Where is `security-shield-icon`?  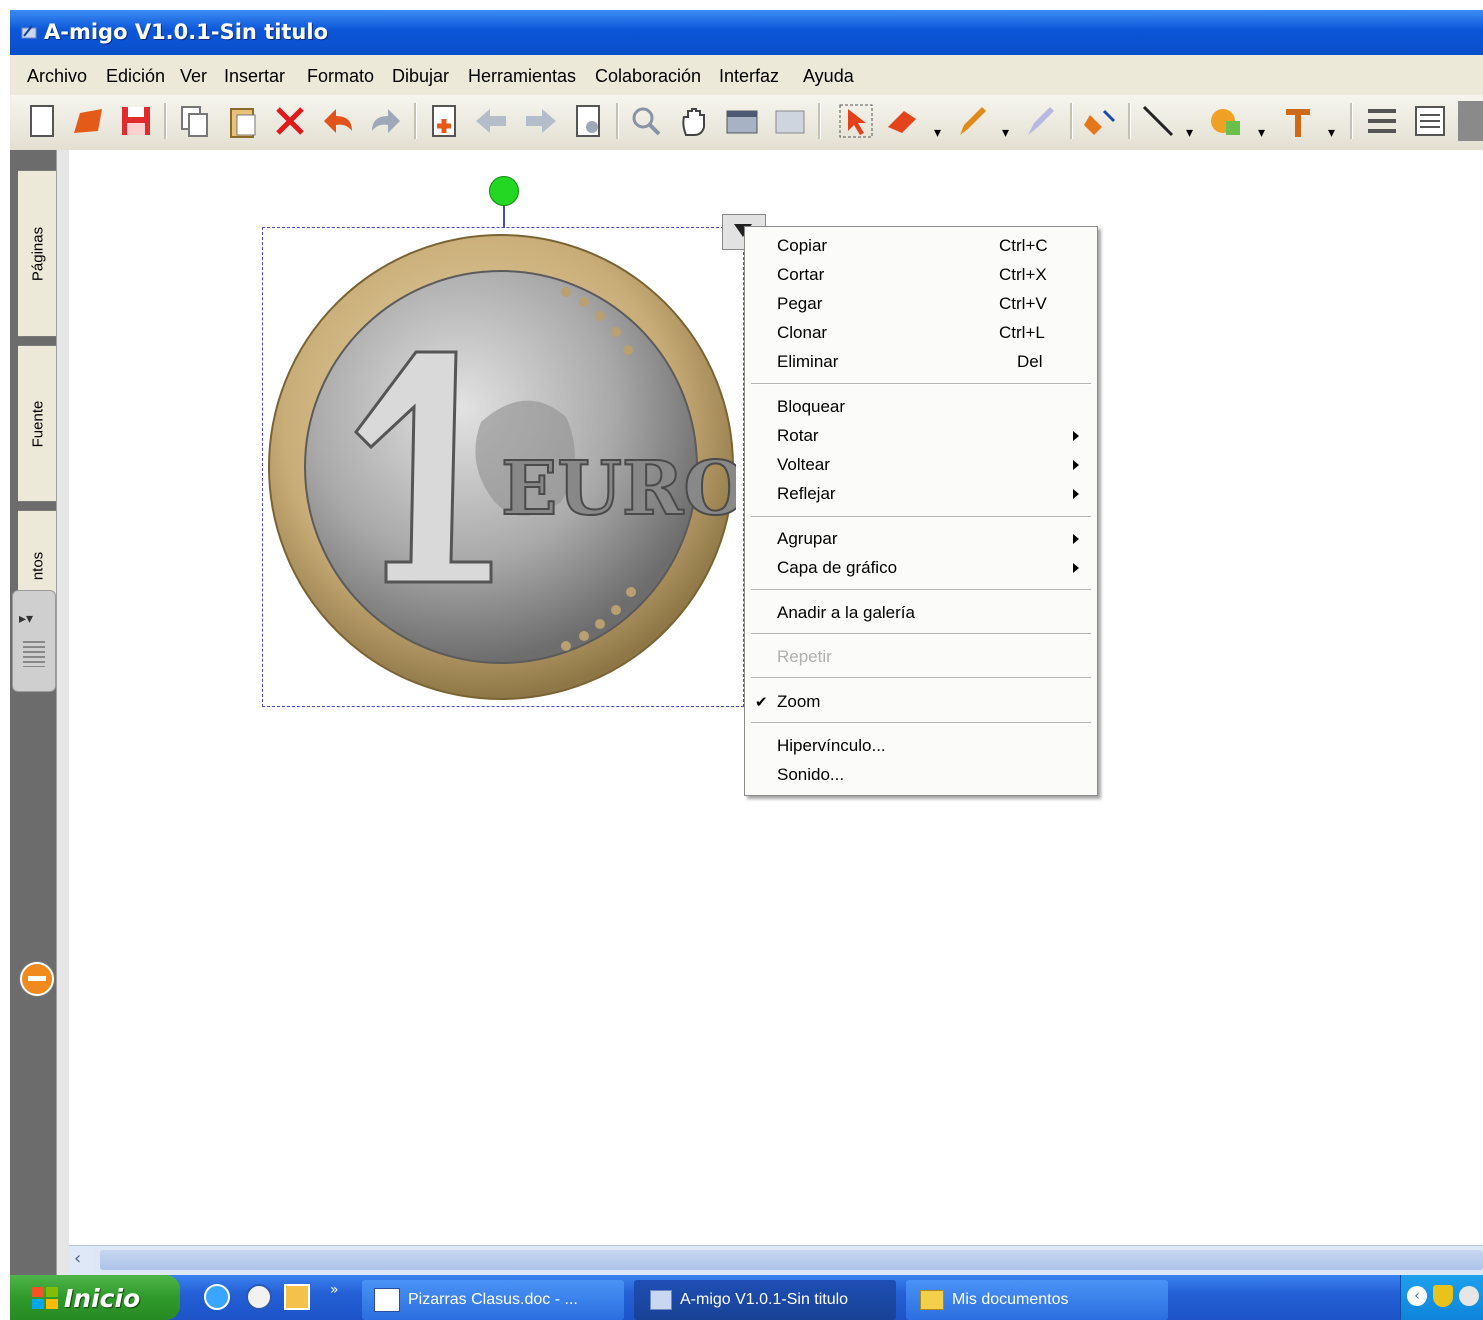
security-shield-icon is located at coordinates (1443, 1296).